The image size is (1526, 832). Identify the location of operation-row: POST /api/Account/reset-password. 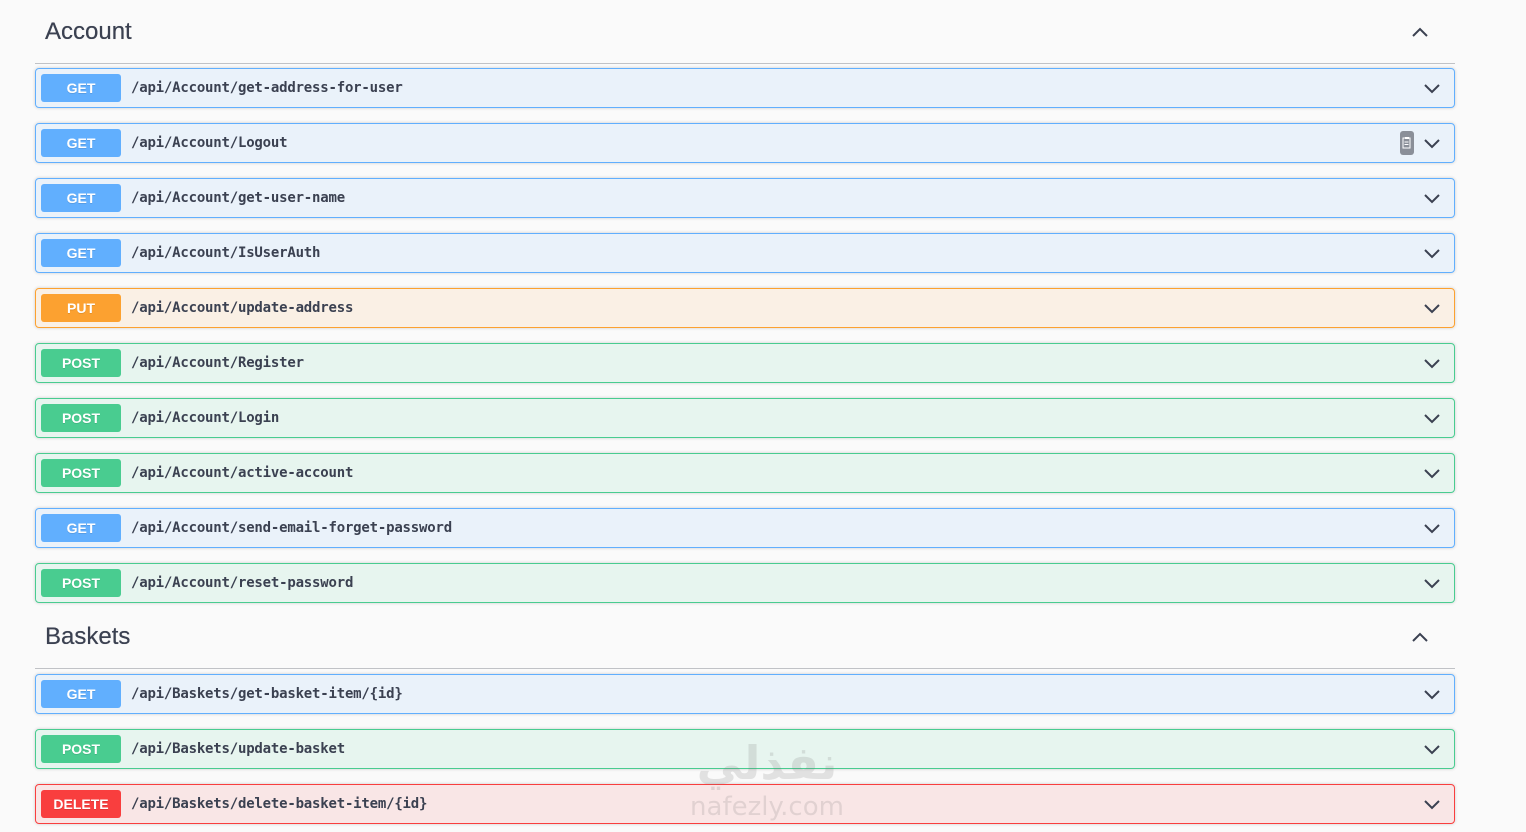
(745, 583).